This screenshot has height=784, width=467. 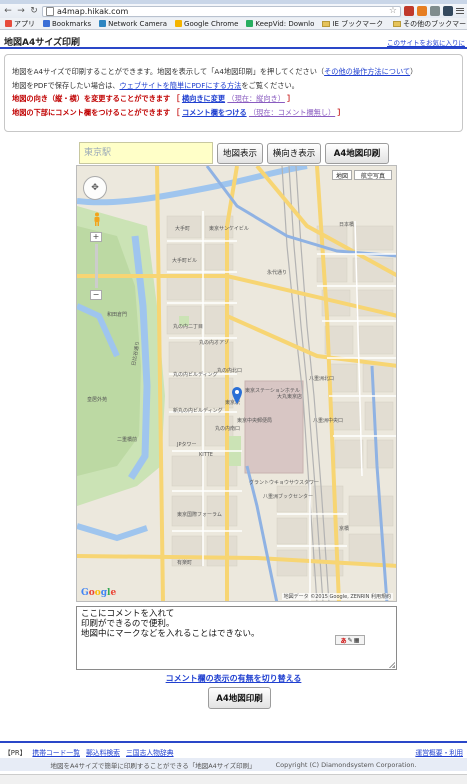 What do you see at coordinates (367, 71) in the screenshot?
I see `operation-help-link: その他の操作方法について` at bounding box center [367, 71].